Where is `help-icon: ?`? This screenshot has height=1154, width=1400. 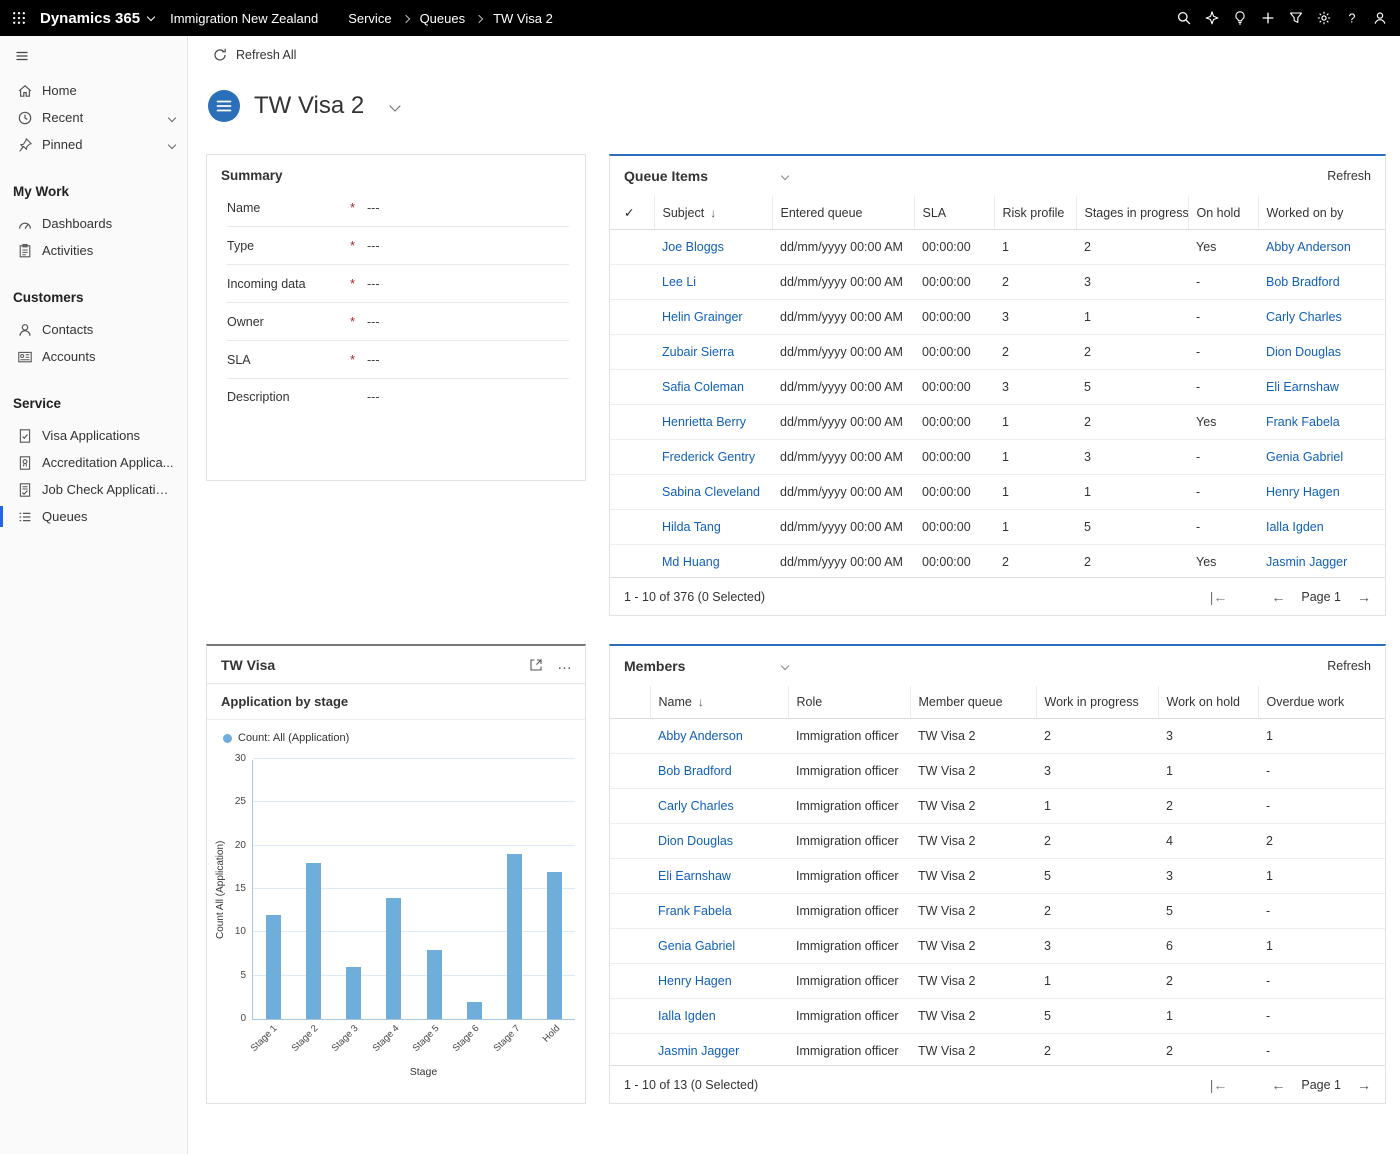
help-icon: ? is located at coordinates (1352, 18).